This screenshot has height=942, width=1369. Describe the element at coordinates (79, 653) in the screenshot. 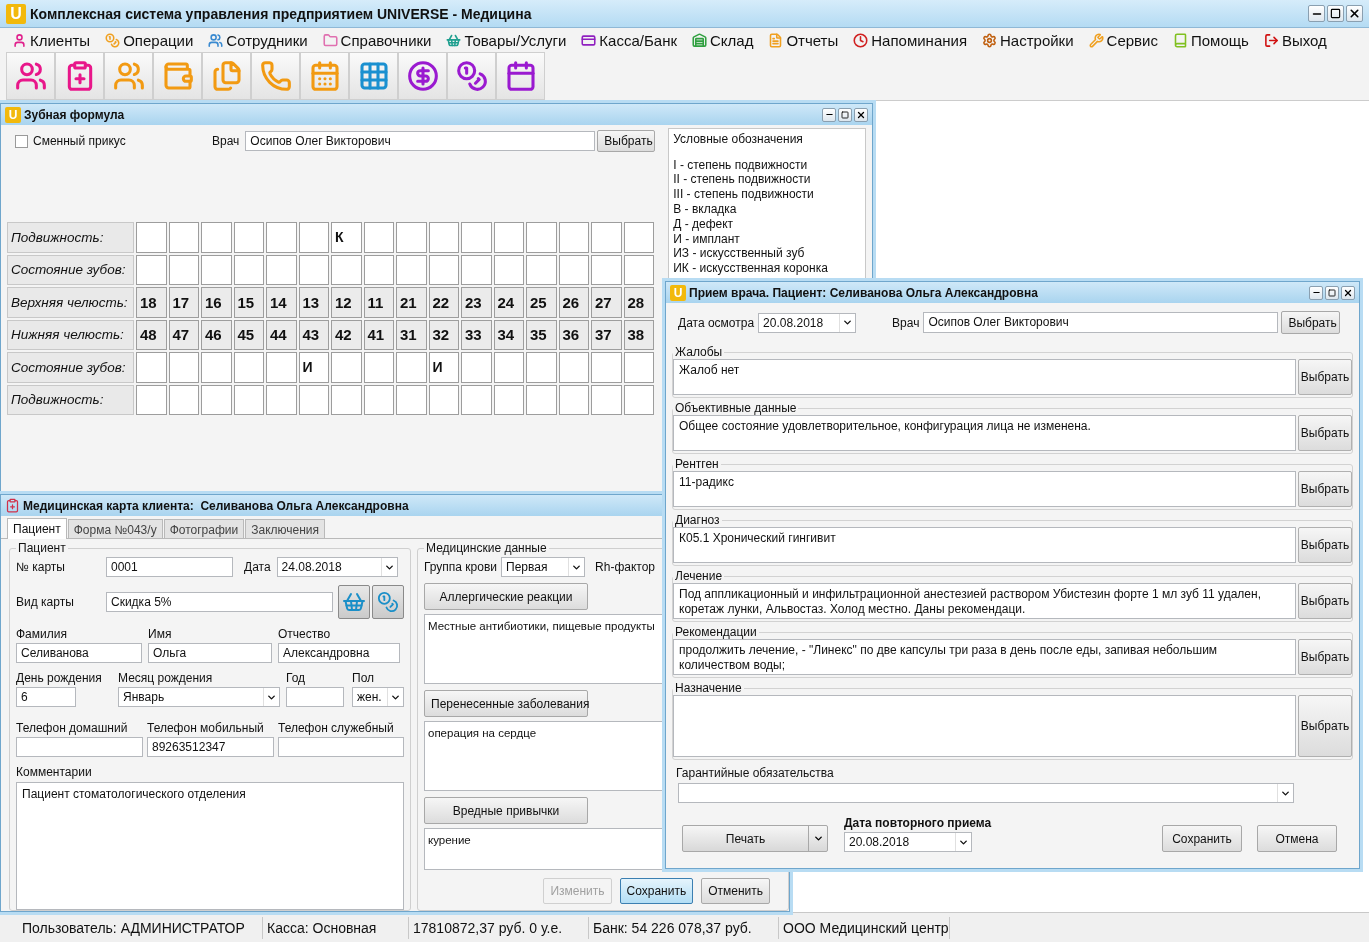

I see `text-field: Селиванова` at that location.